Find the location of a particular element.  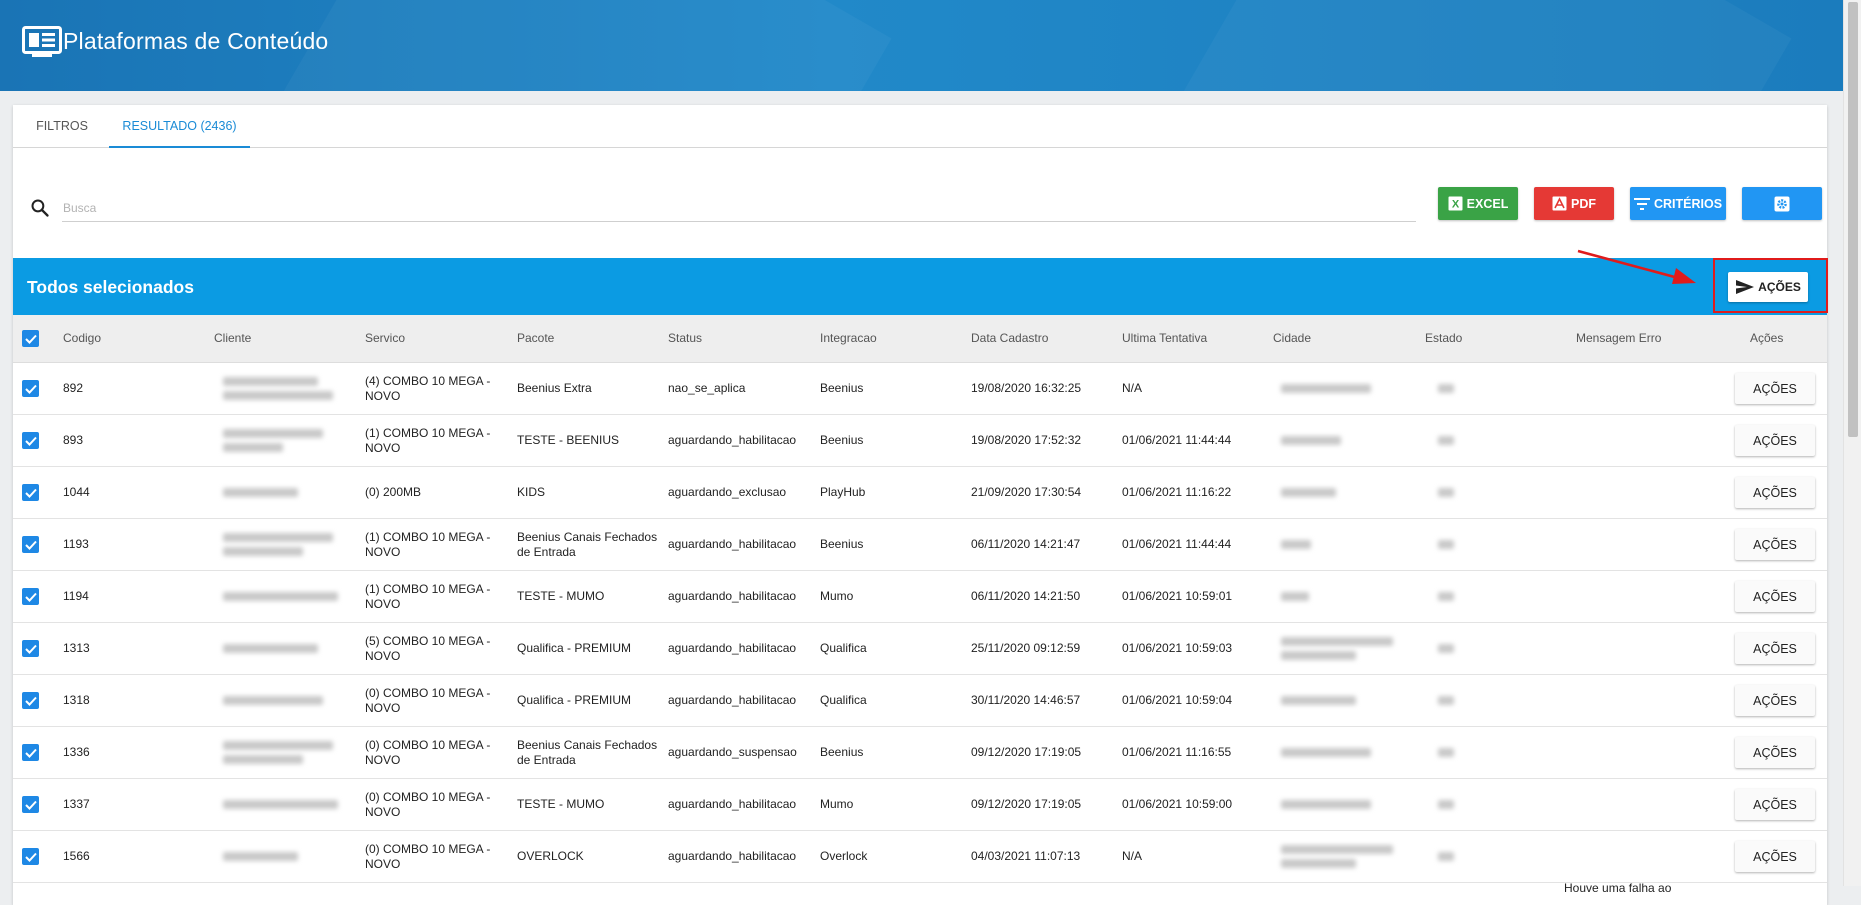

partial-error-message: Houve uma falha ao is located at coordinates (1618, 888).